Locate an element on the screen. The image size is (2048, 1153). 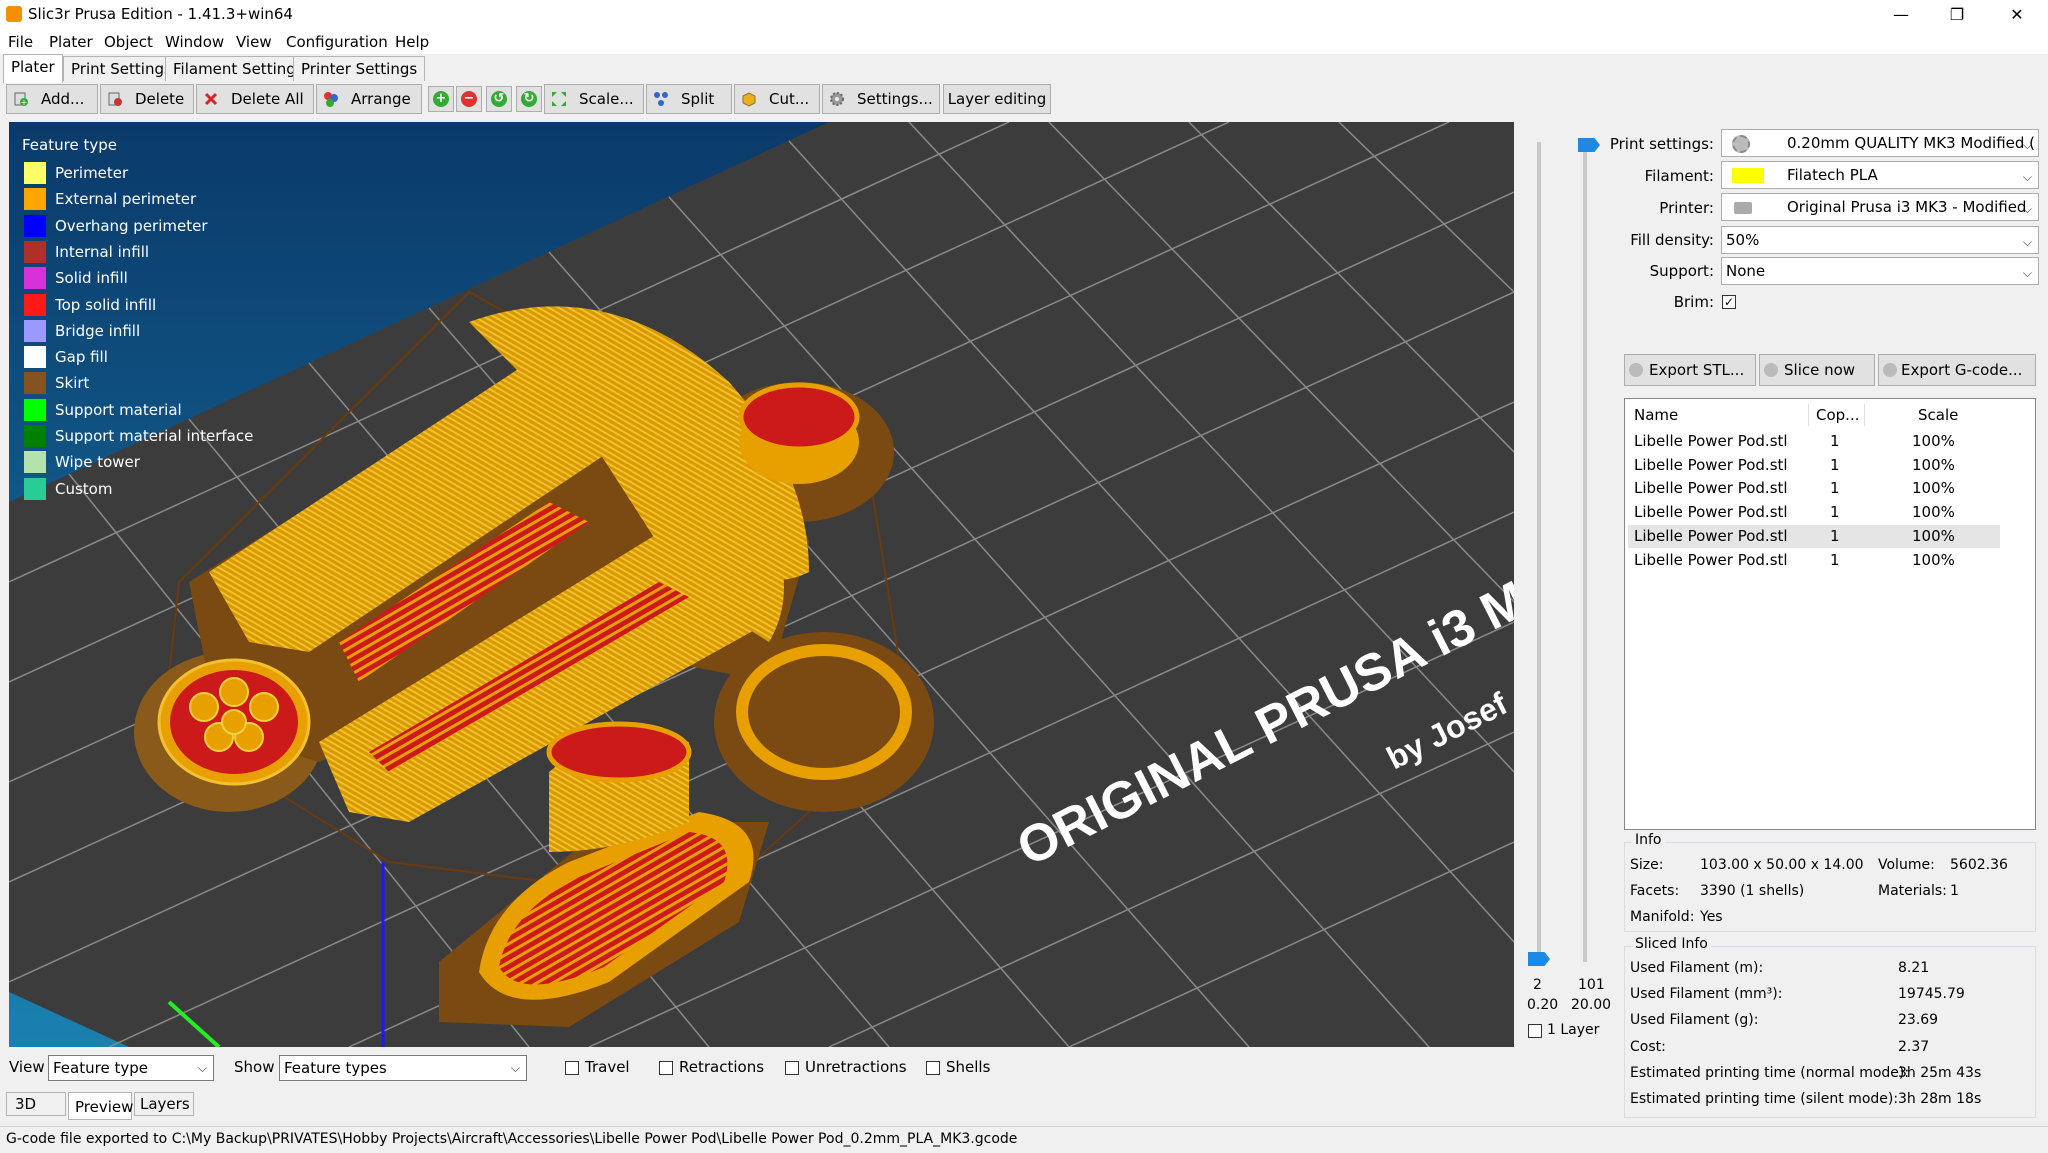
tab-layers: Layers is located at coordinates (164, 1104).